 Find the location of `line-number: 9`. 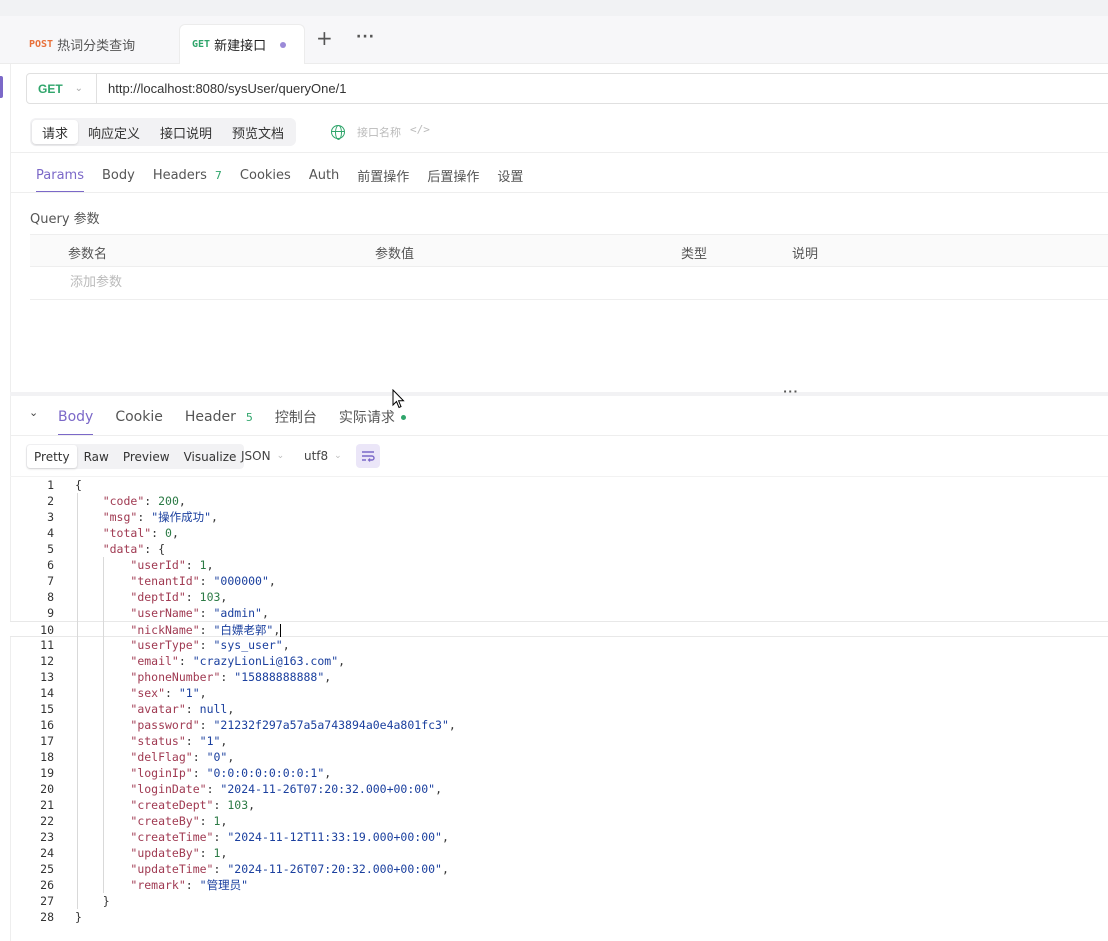

line-number: 9 is located at coordinates (50, 613).